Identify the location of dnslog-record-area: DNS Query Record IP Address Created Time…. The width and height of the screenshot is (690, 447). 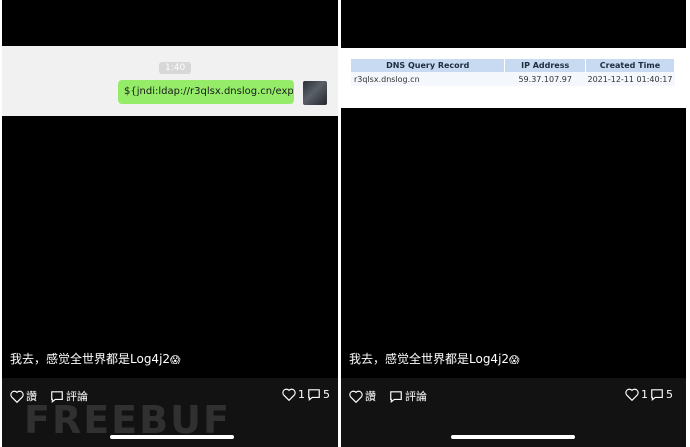
(513, 78).